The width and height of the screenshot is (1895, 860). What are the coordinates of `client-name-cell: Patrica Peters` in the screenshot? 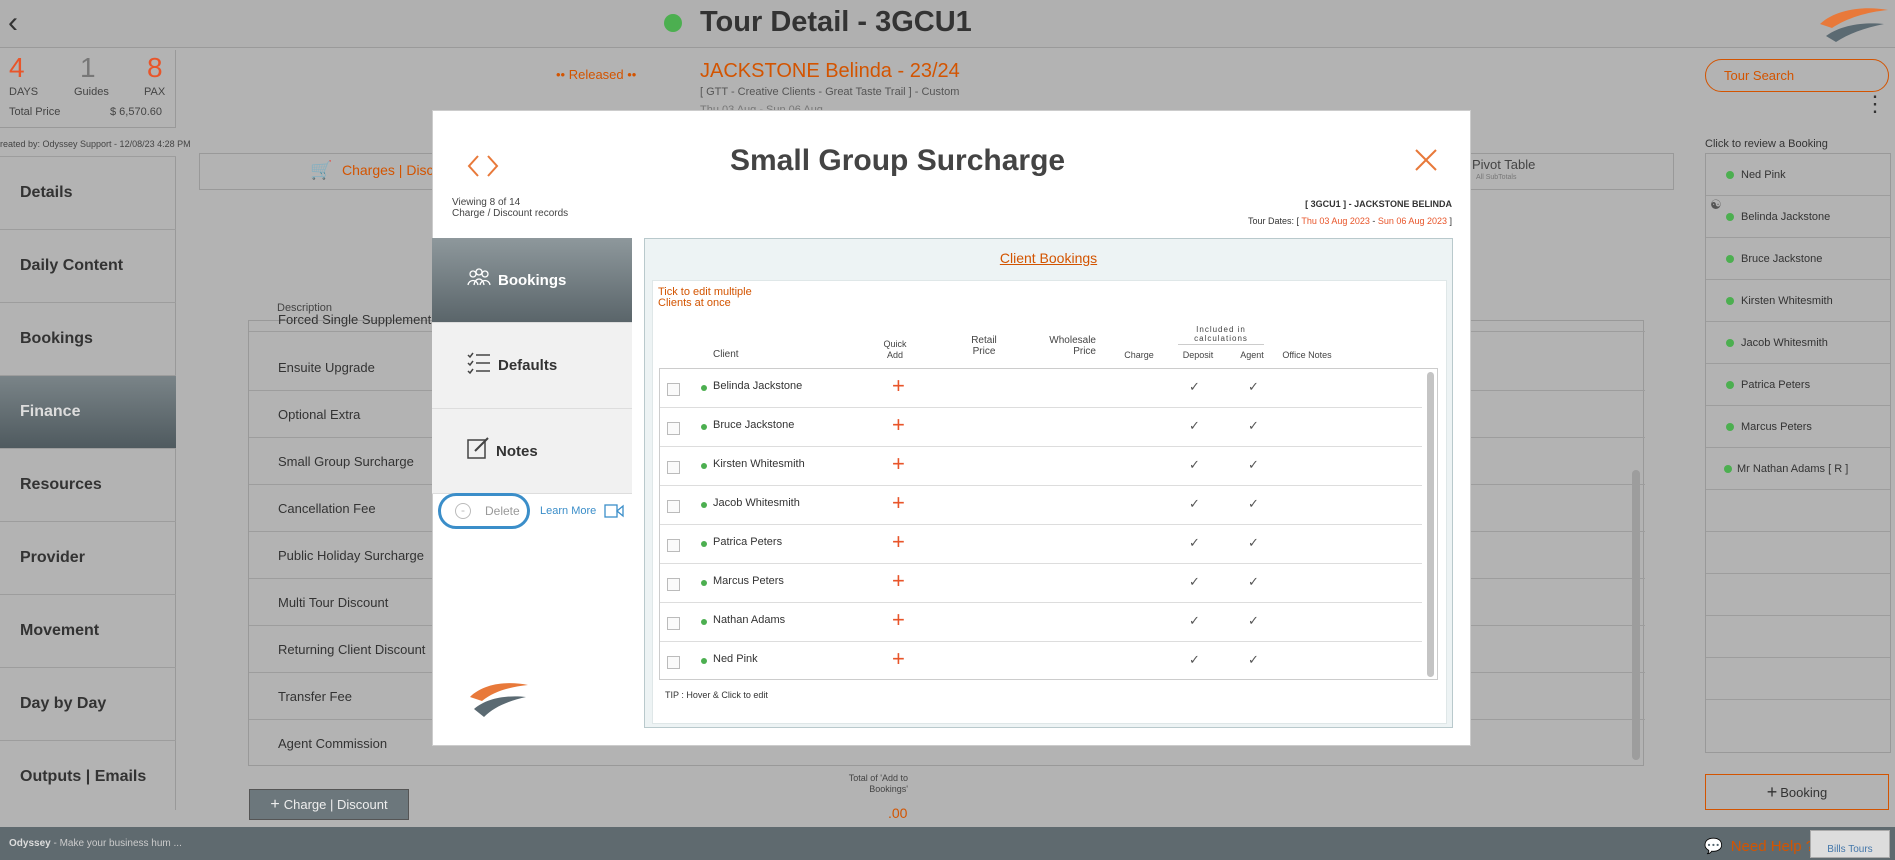 It's located at (747, 542).